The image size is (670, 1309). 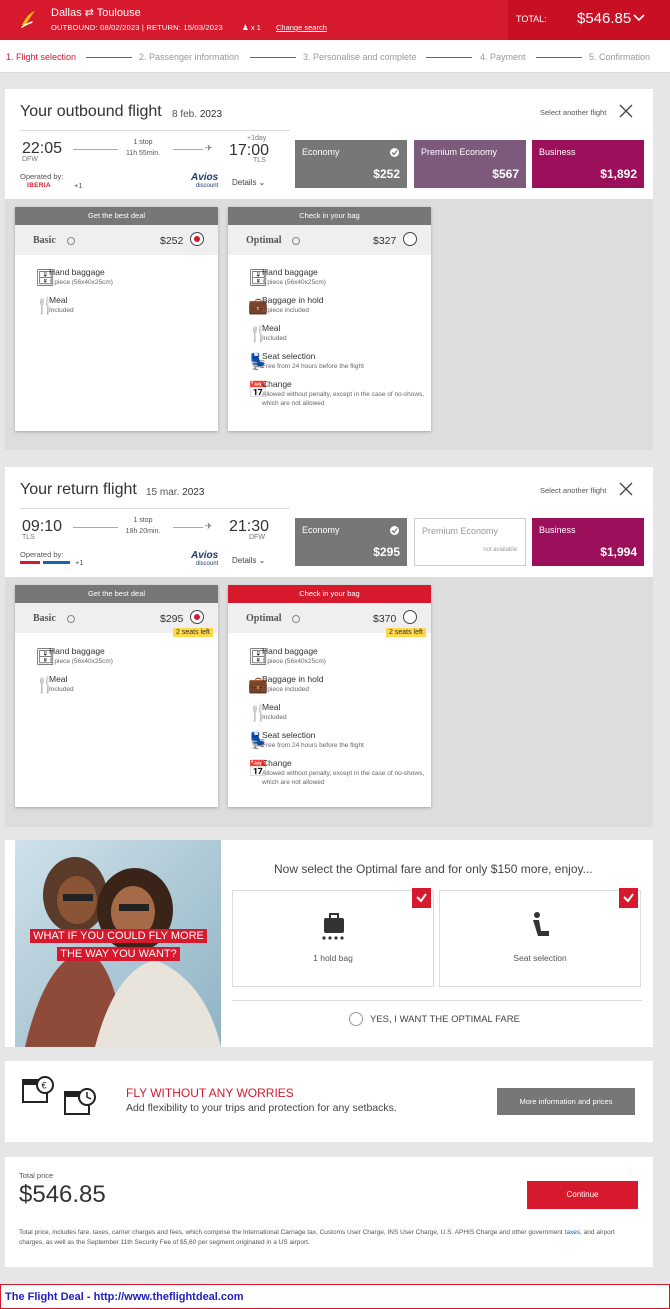 What do you see at coordinates (258, 390) in the screenshot?
I see `change-calendar-icon: 📅` at bounding box center [258, 390].